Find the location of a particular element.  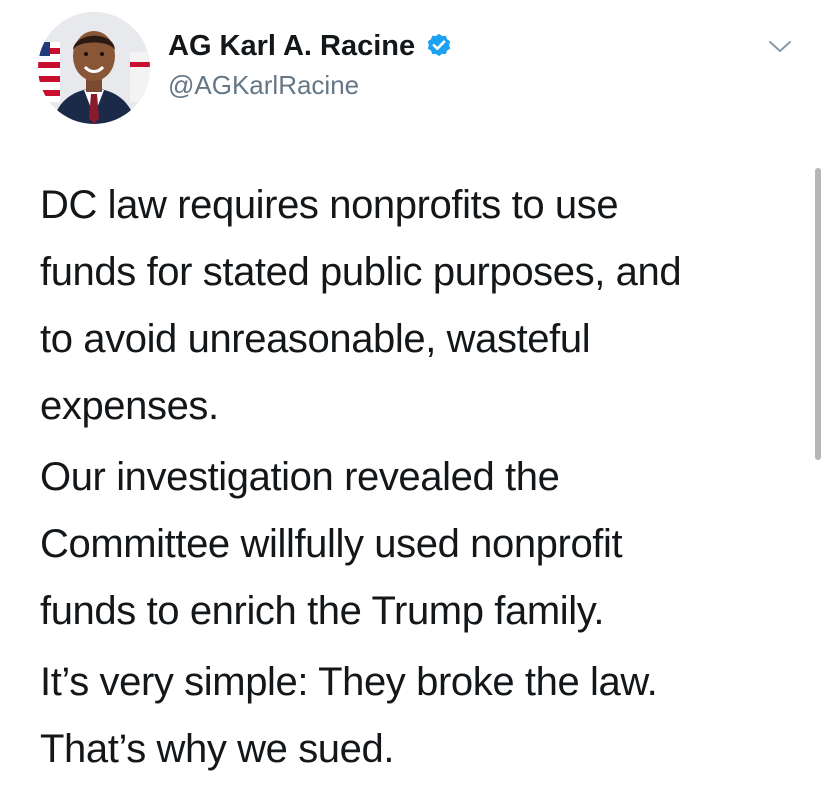

author-name-row: AG Karl A. Racine is located at coordinates (310, 46).